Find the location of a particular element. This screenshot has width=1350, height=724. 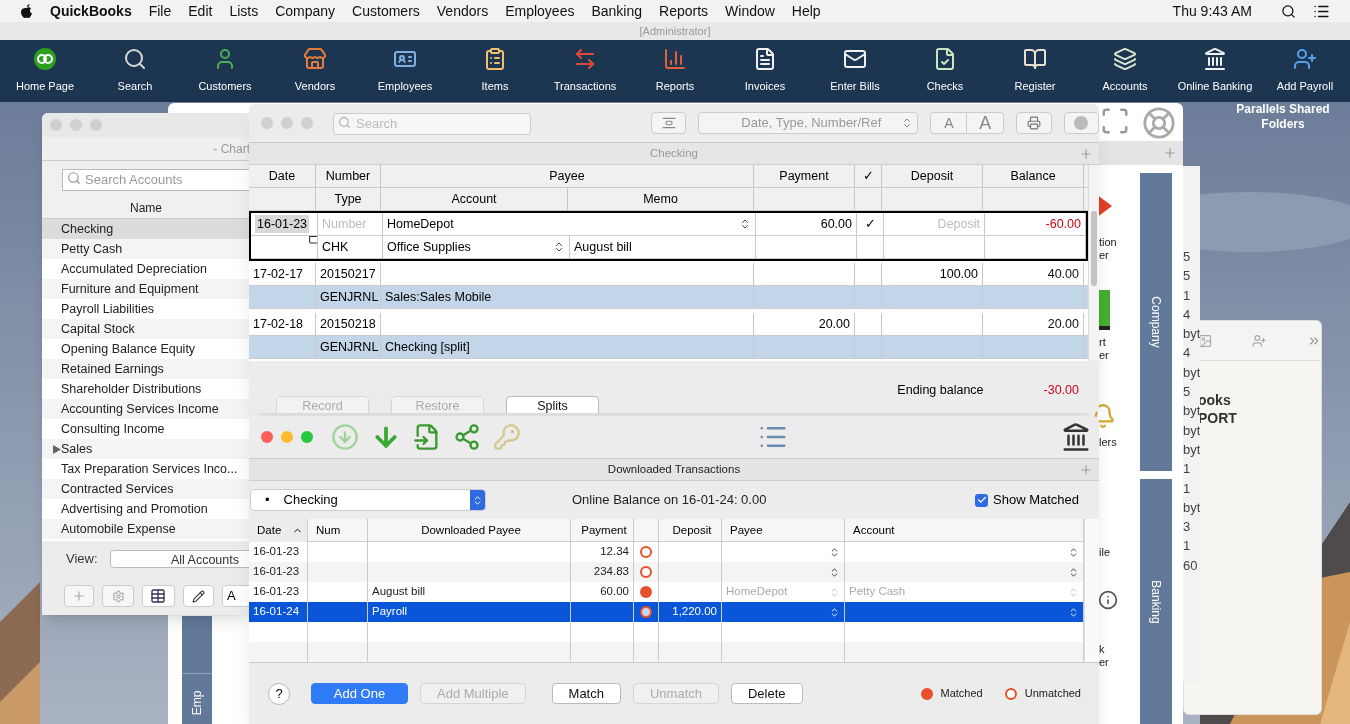

search-field: Search Accounts is located at coordinates (156, 179).